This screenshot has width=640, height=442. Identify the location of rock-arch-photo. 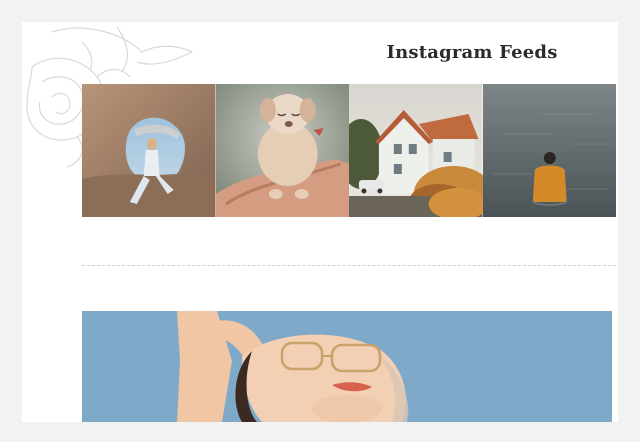
(149, 150).